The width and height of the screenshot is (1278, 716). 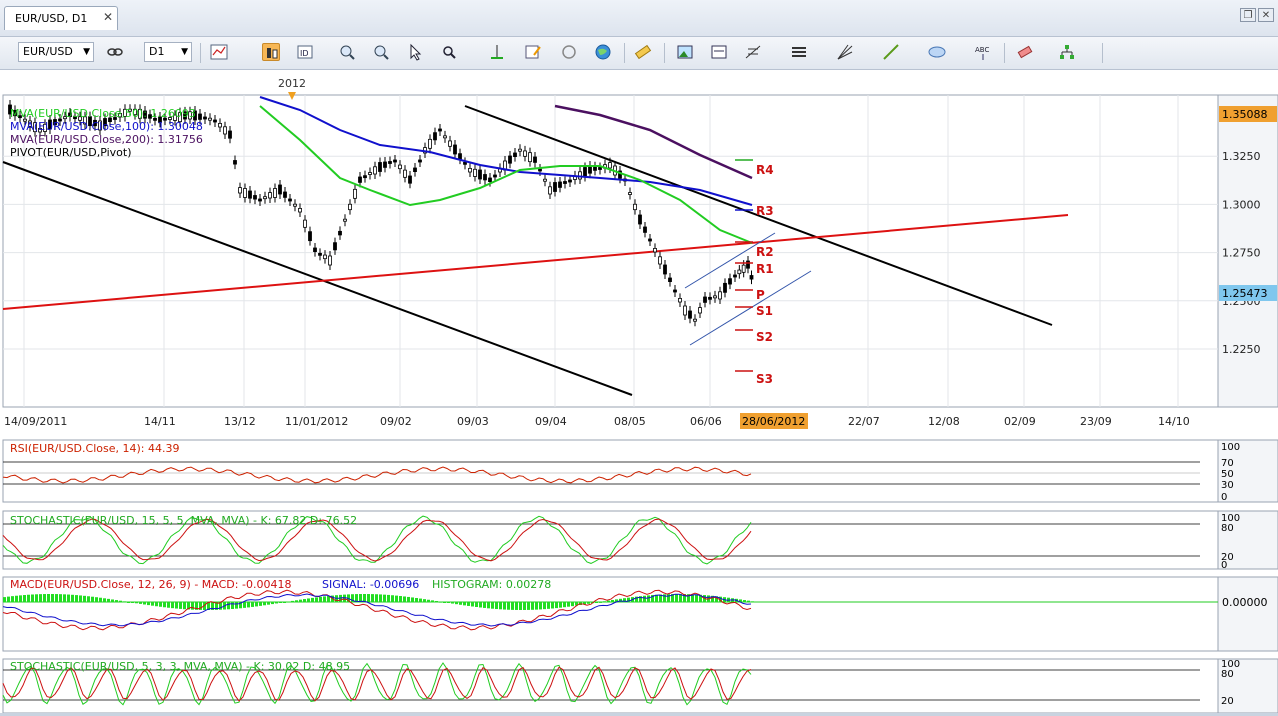 What do you see at coordinates (1227, 485) in the screenshot?
I see `rsiticks-tick: 30` at bounding box center [1227, 485].